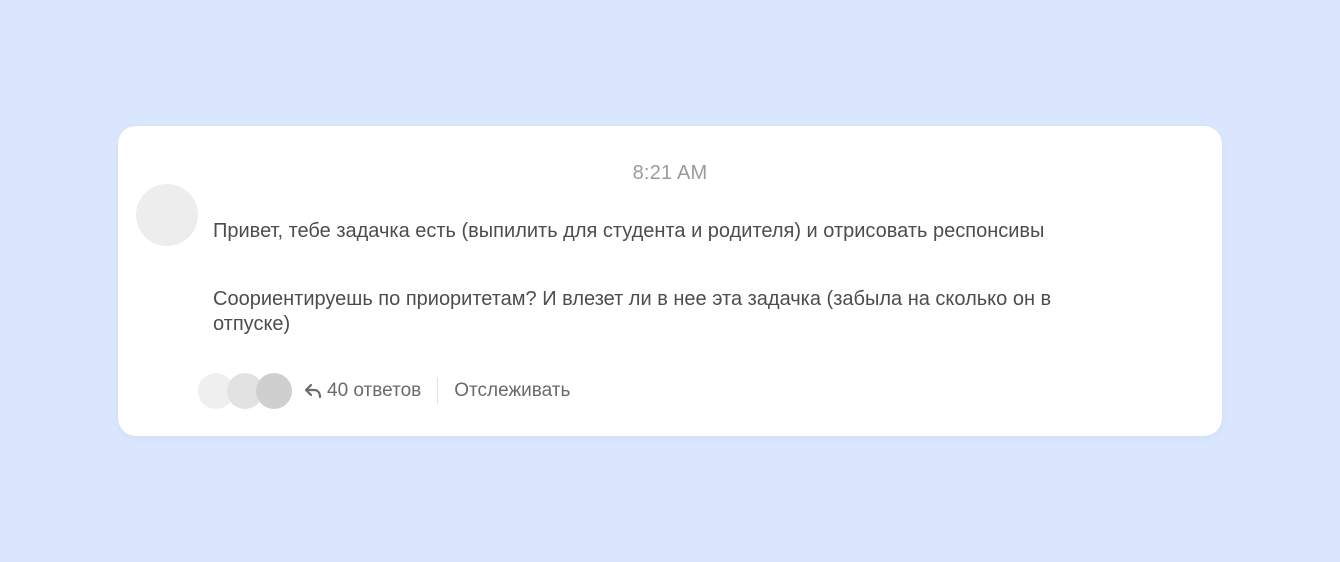 The width and height of the screenshot is (1340, 562). I want to click on thread-footer: 40 ответов Отслеживать, so click(384, 391).